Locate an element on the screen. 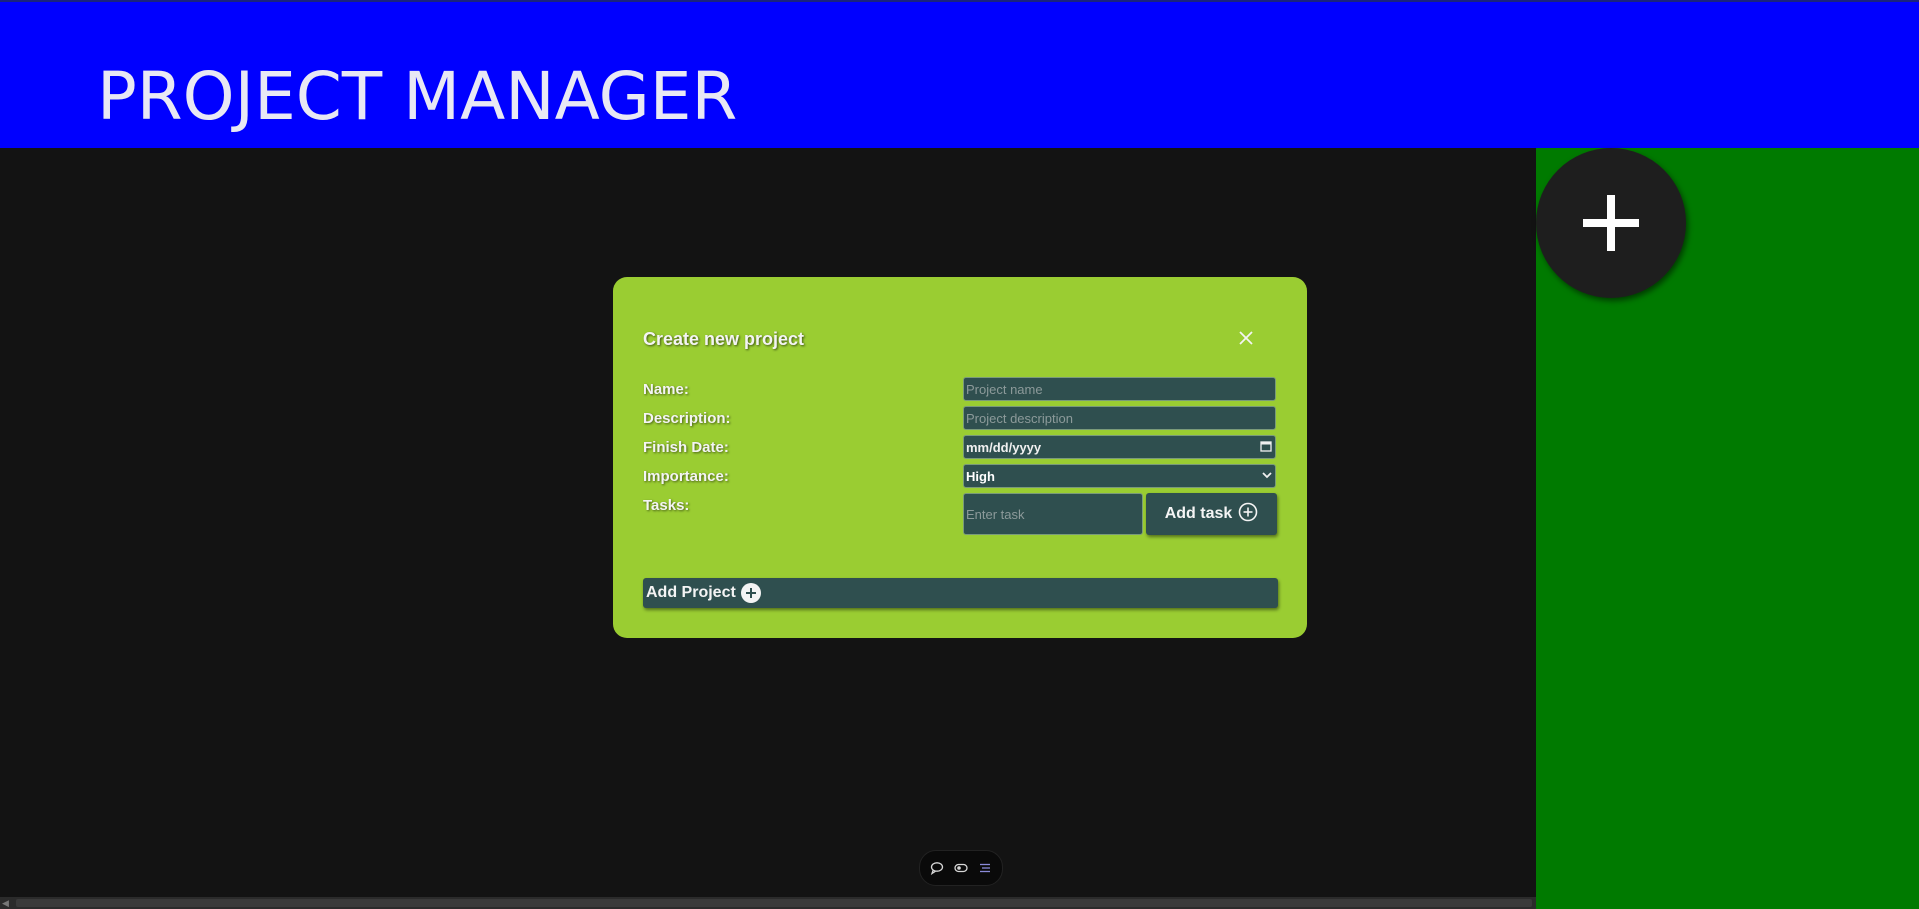  finish-date-input: mm/dd/yyyy is located at coordinates (1119, 447).